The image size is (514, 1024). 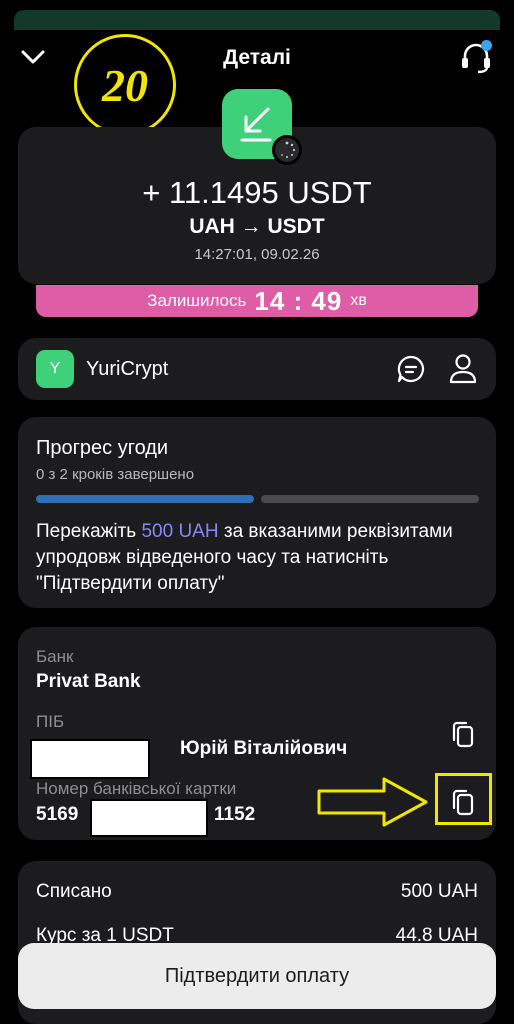 What do you see at coordinates (115, 474) in the screenshot?
I see `progress-subtitle: 0 з 2 кроків завершено` at bounding box center [115, 474].